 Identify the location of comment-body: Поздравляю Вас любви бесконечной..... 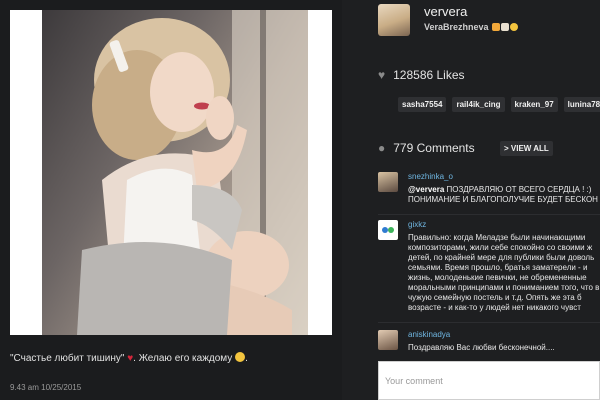
(481, 347).